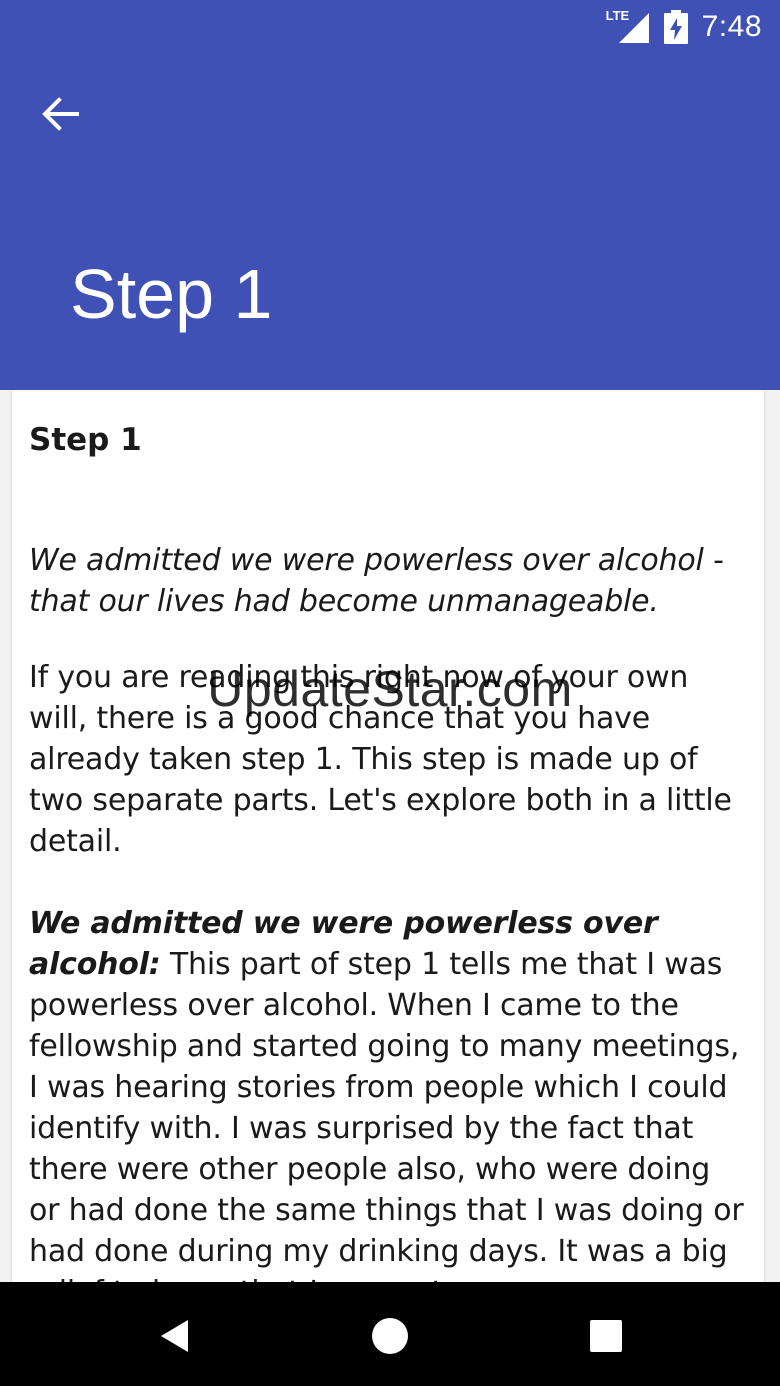  I want to click on nav-home-button, so click(390, 1336).